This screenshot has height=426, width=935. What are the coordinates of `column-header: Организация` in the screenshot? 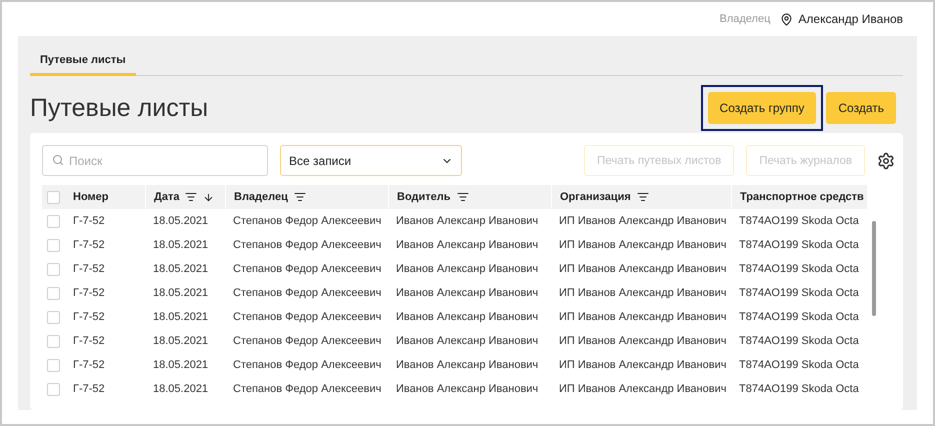 It's located at (641, 197).